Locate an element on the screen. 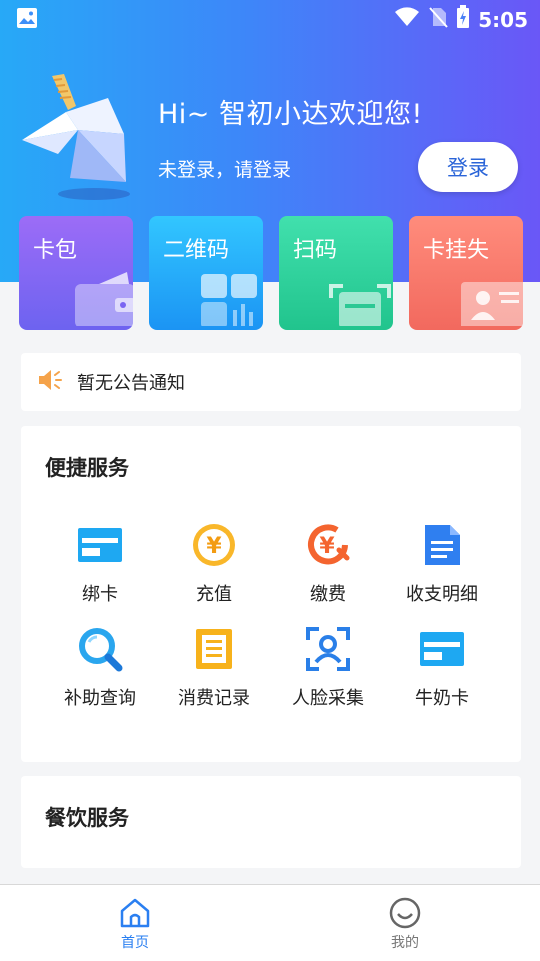 The width and height of the screenshot is (540, 961). tab-home-label: 首页 is located at coordinates (135, 943).